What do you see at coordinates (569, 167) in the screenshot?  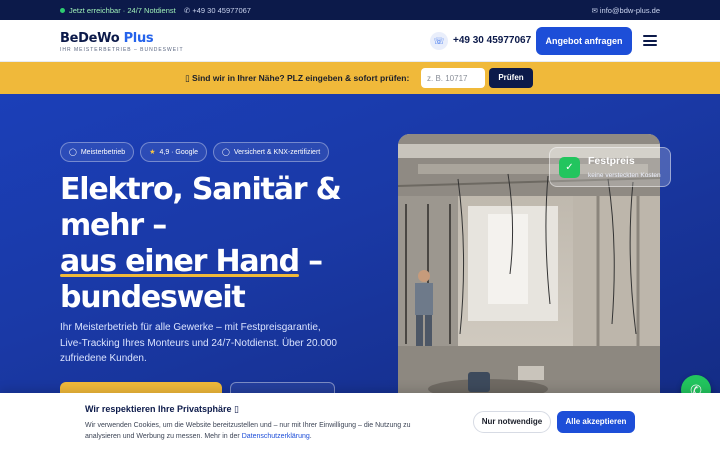 I see `checkmark-icon: ✓` at bounding box center [569, 167].